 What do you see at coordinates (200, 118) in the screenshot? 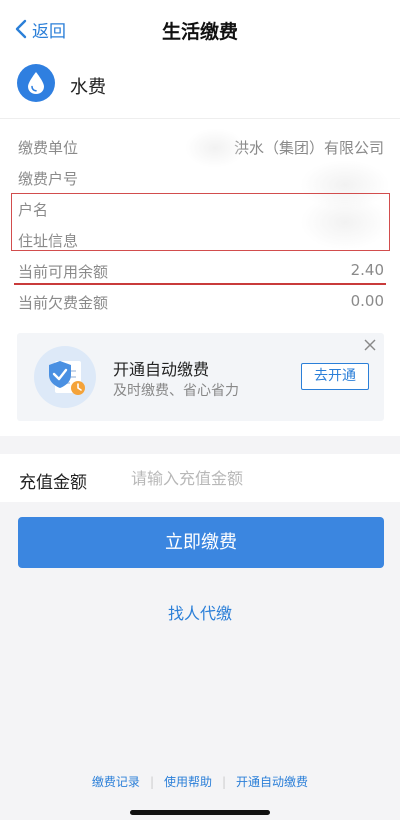
I see `divider` at bounding box center [200, 118].